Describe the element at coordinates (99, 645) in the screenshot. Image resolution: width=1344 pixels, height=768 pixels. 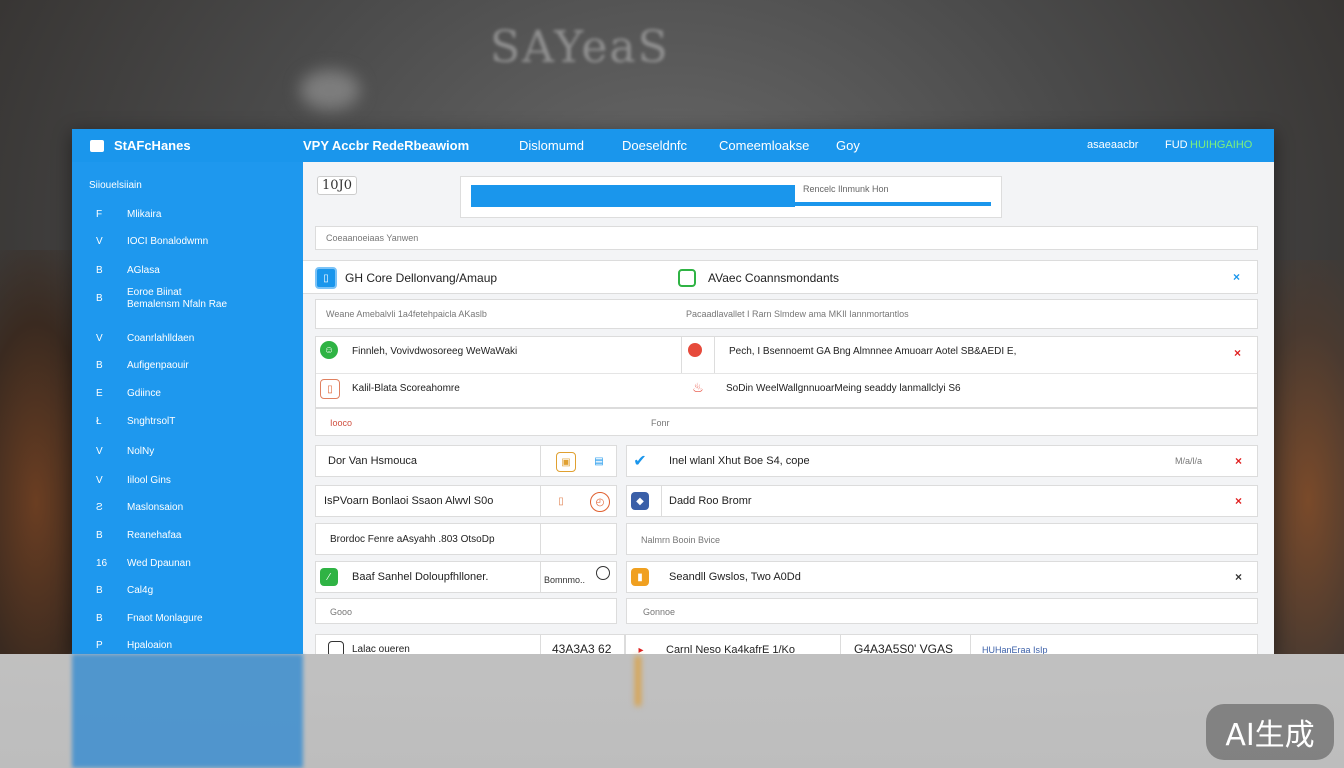
I see `sidebar-item-icon: P` at that location.